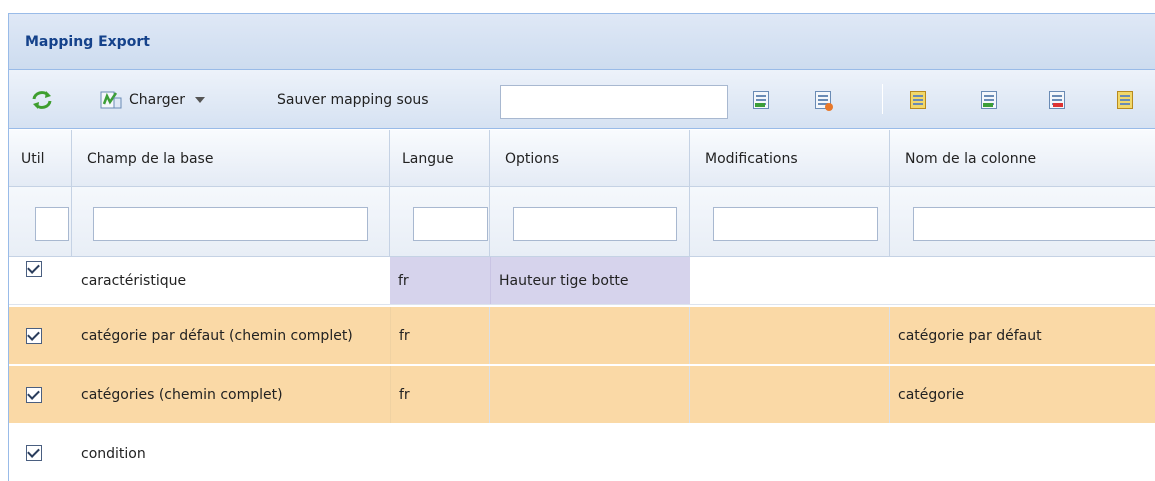 This screenshot has height=481, width=1155. Describe the element at coordinates (595, 224) in the screenshot. I see `filter-options-input` at that location.